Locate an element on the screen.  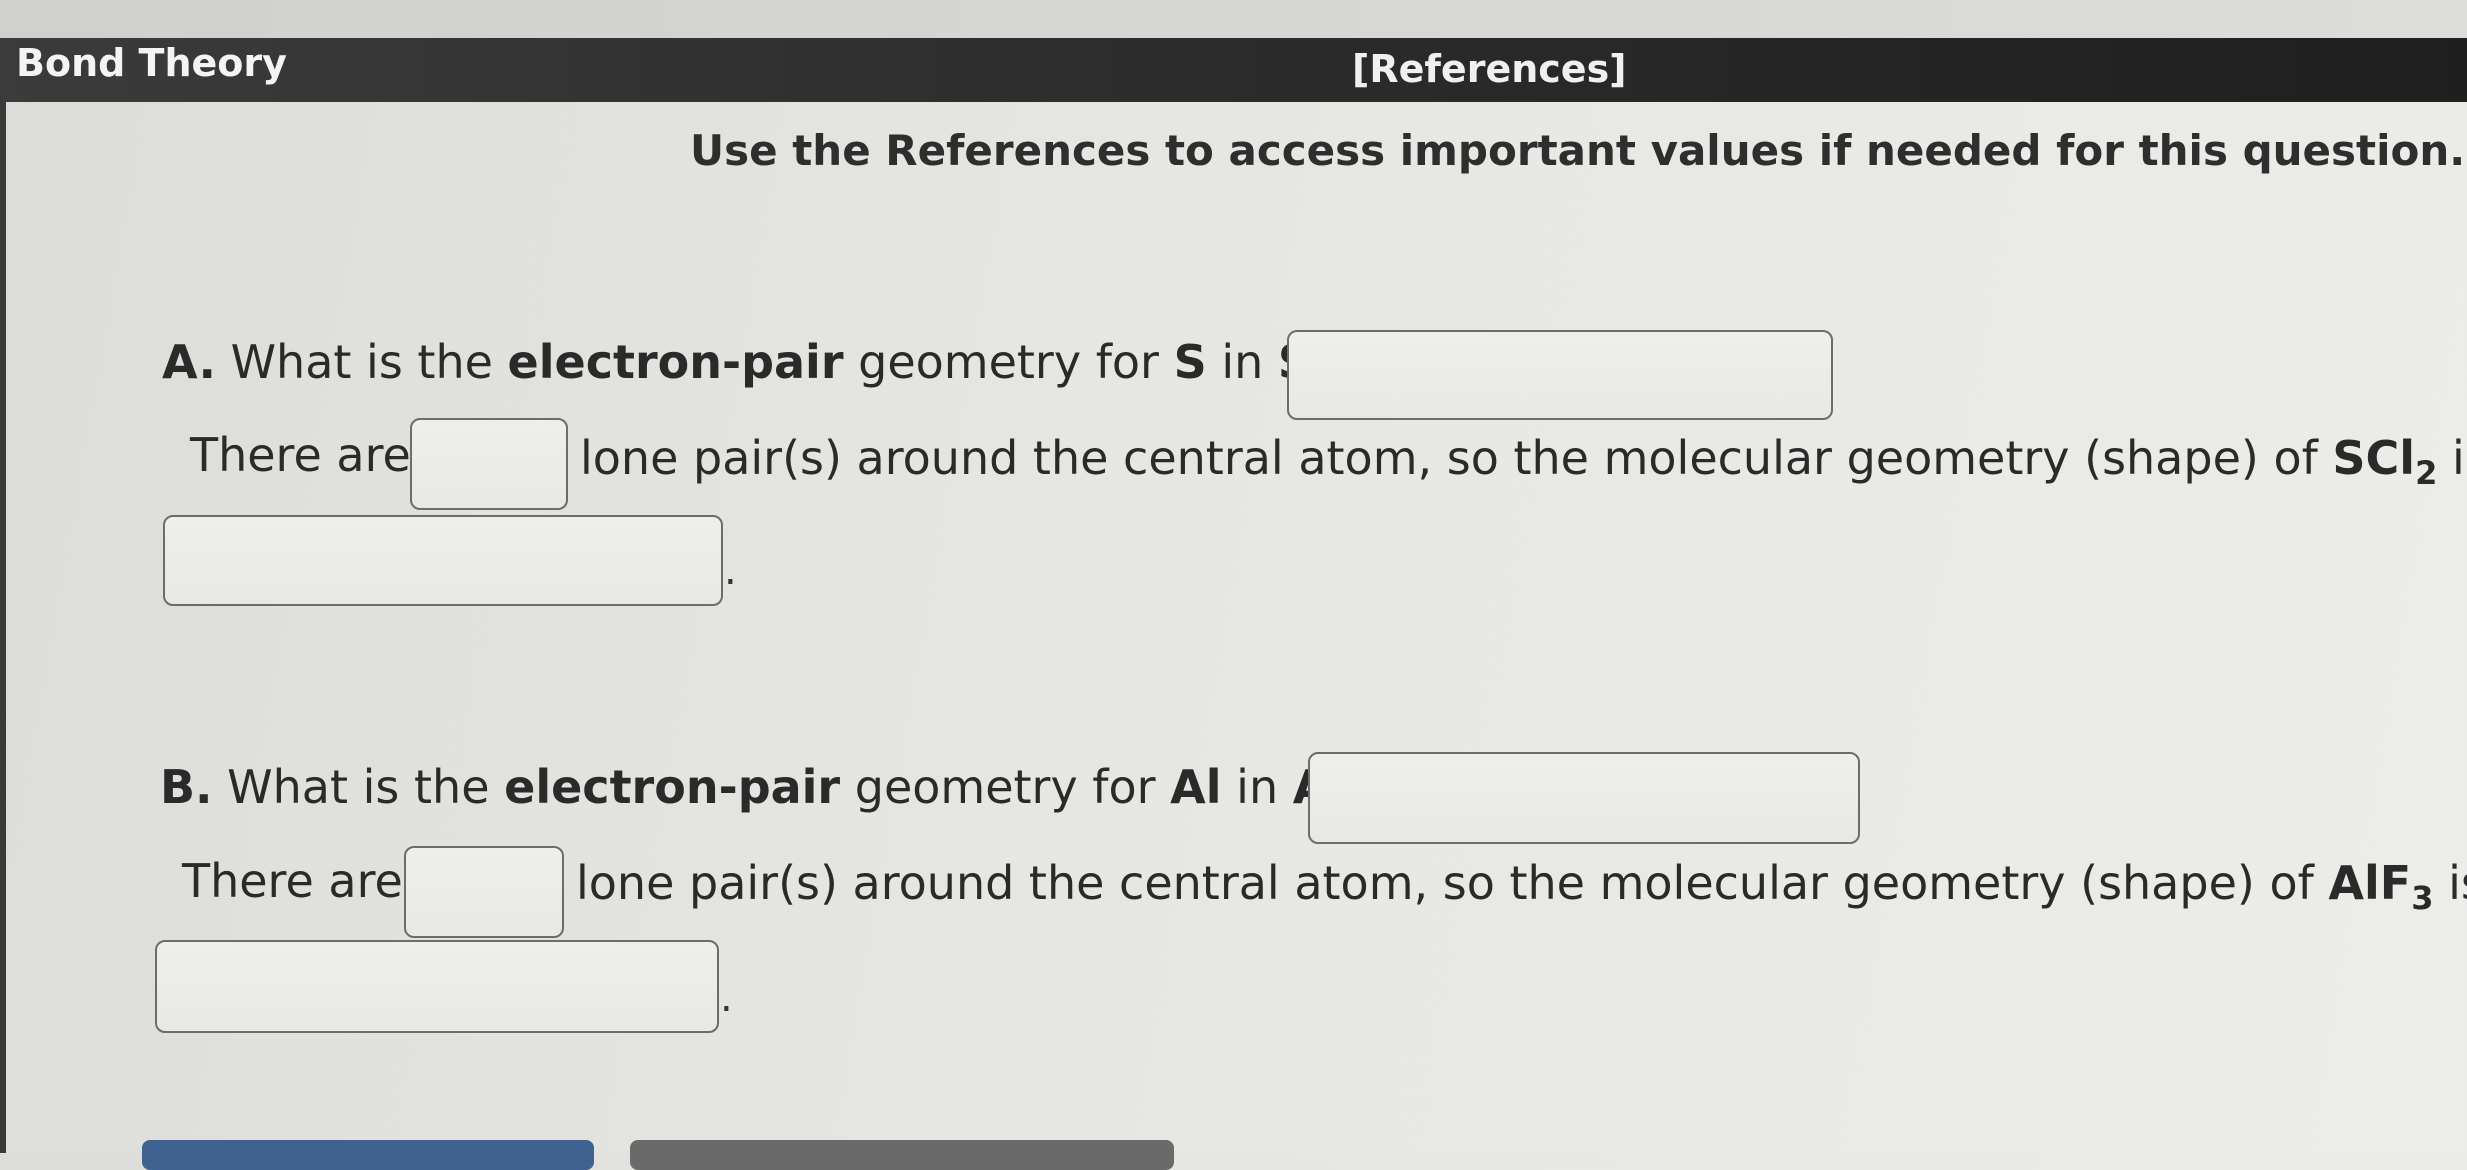
part-b-period: . is located at coordinates (726, 998).